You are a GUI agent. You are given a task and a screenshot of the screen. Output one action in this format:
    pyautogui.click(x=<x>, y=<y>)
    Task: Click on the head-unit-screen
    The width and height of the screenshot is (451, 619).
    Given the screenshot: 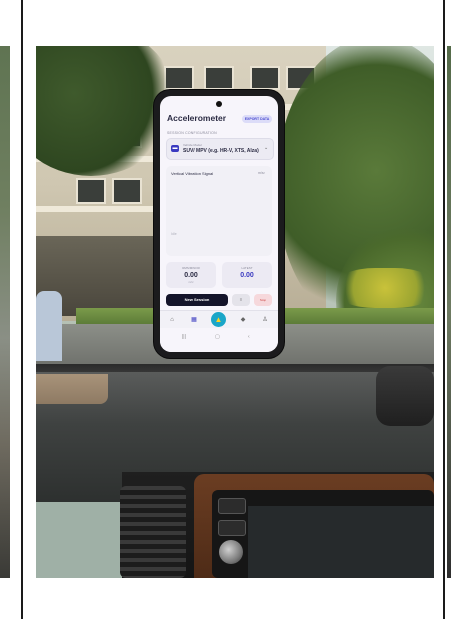 What is the action you would take?
    pyautogui.click(x=341, y=542)
    